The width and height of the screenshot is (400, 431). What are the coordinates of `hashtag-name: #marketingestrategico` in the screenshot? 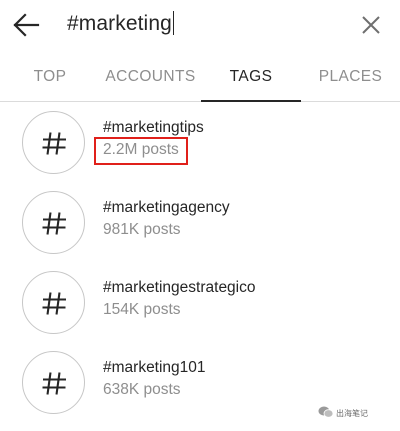 It's located at (179, 287).